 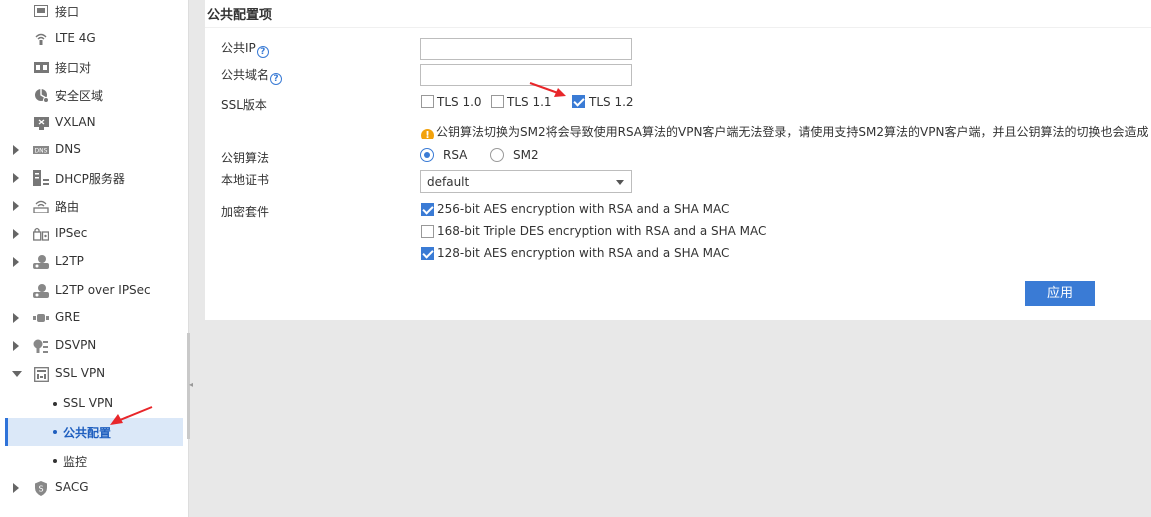 I want to click on rsa-radio, so click(x=427, y=155).